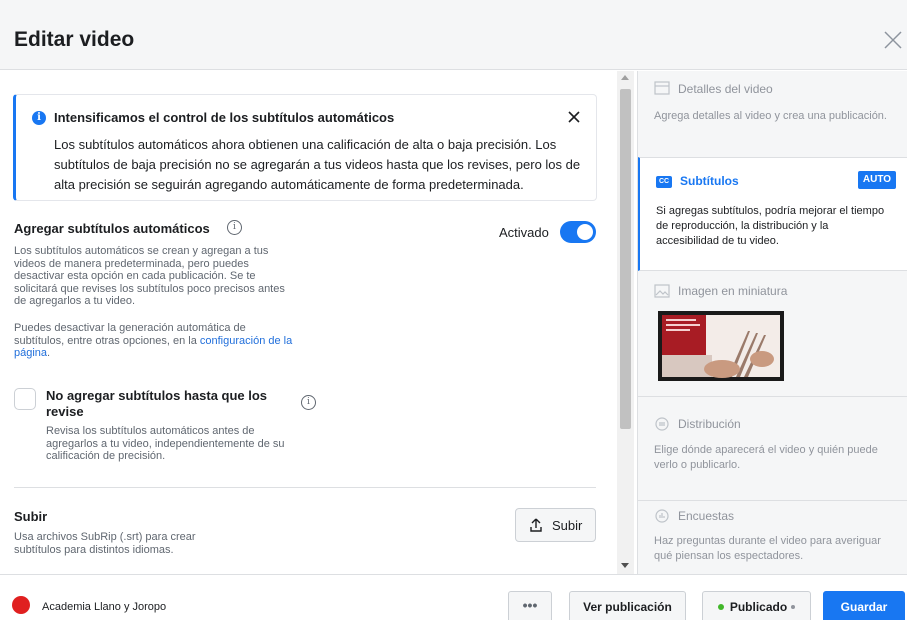 This screenshot has height=620, width=907. I want to click on settings-note-end: ., so click(49, 353).